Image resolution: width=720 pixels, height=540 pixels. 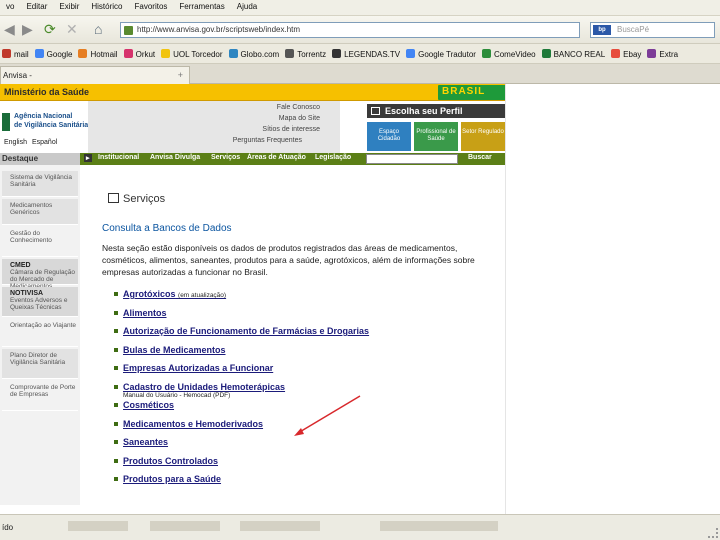 I want to click on bookmark-item: mail, so click(x=16, y=51).